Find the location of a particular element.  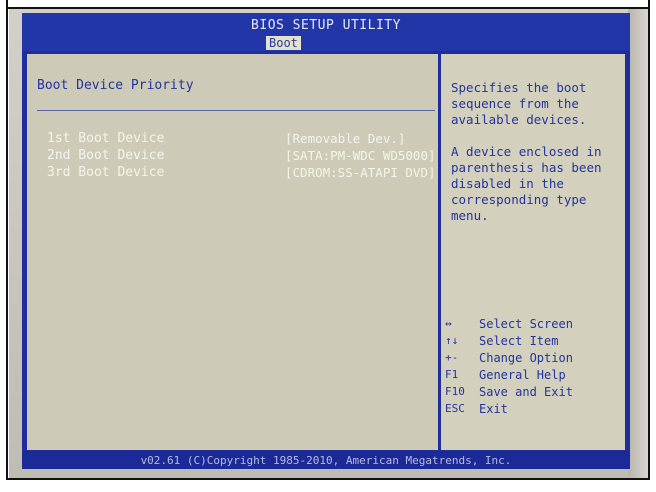

key-row: F1 General Help is located at coordinates (534, 376).